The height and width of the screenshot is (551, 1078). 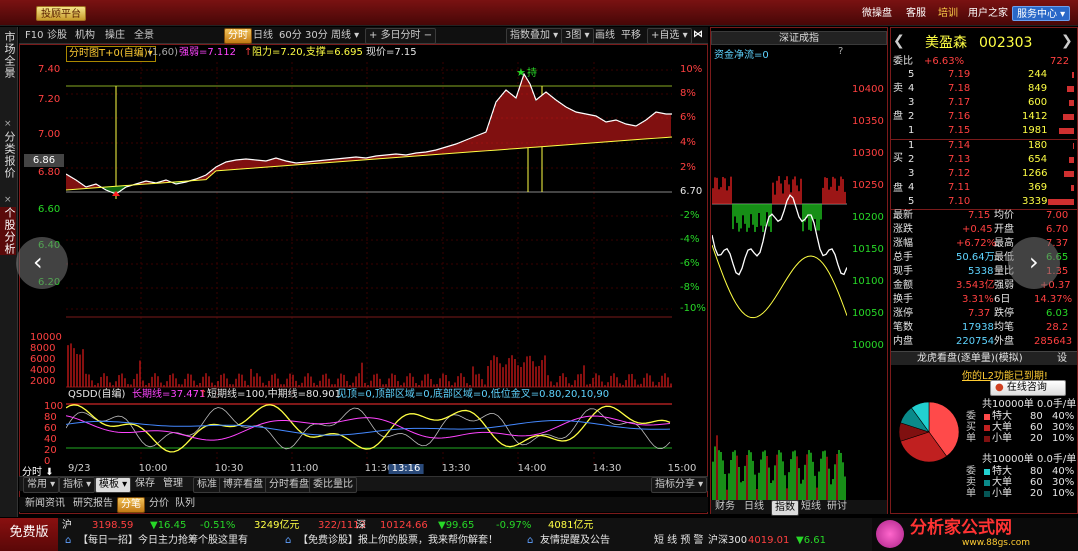 I want to click on indicator-tab: 指标 ▾, so click(x=77, y=485).